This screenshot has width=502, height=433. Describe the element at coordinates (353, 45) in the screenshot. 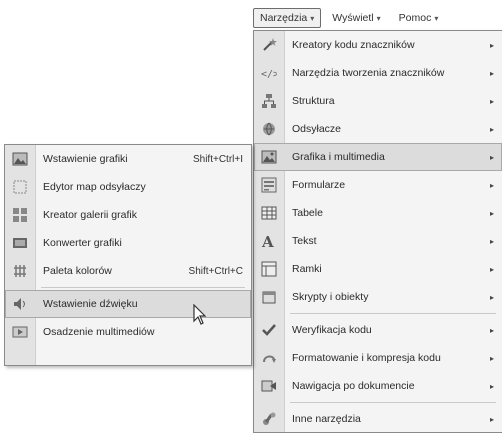

I see `menu-item-label: Kreatory kodu znaczników` at that location.